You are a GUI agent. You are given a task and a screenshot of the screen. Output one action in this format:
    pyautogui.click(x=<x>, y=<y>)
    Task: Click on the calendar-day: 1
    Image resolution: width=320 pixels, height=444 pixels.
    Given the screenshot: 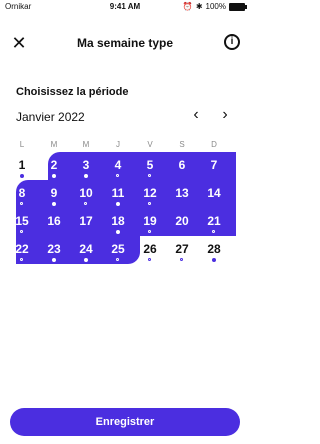 What is the action you would take?
    pyautogui.click(x=22, y=166)
    